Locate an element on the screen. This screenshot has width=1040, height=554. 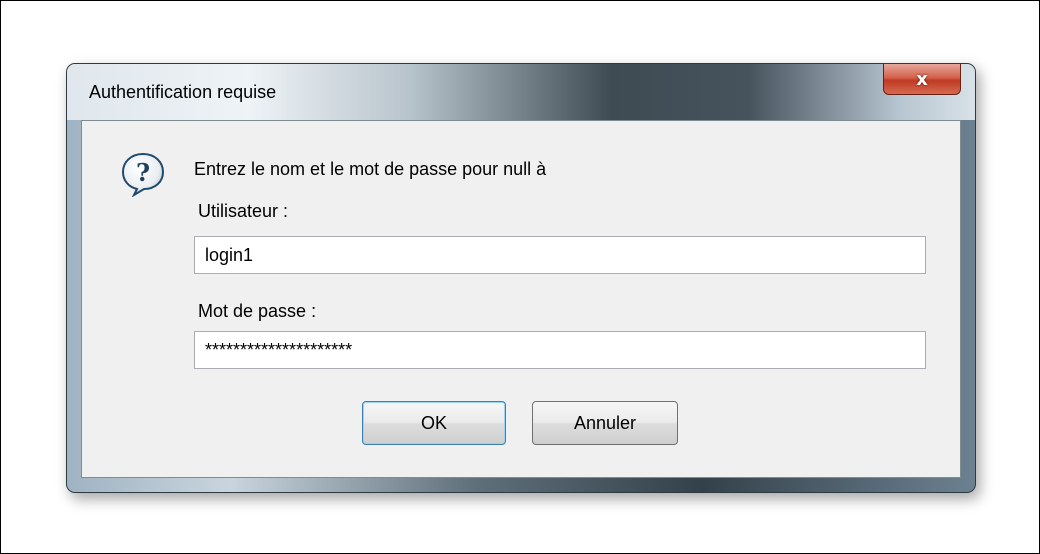
close-button: x is located at coordinates (922, 79).